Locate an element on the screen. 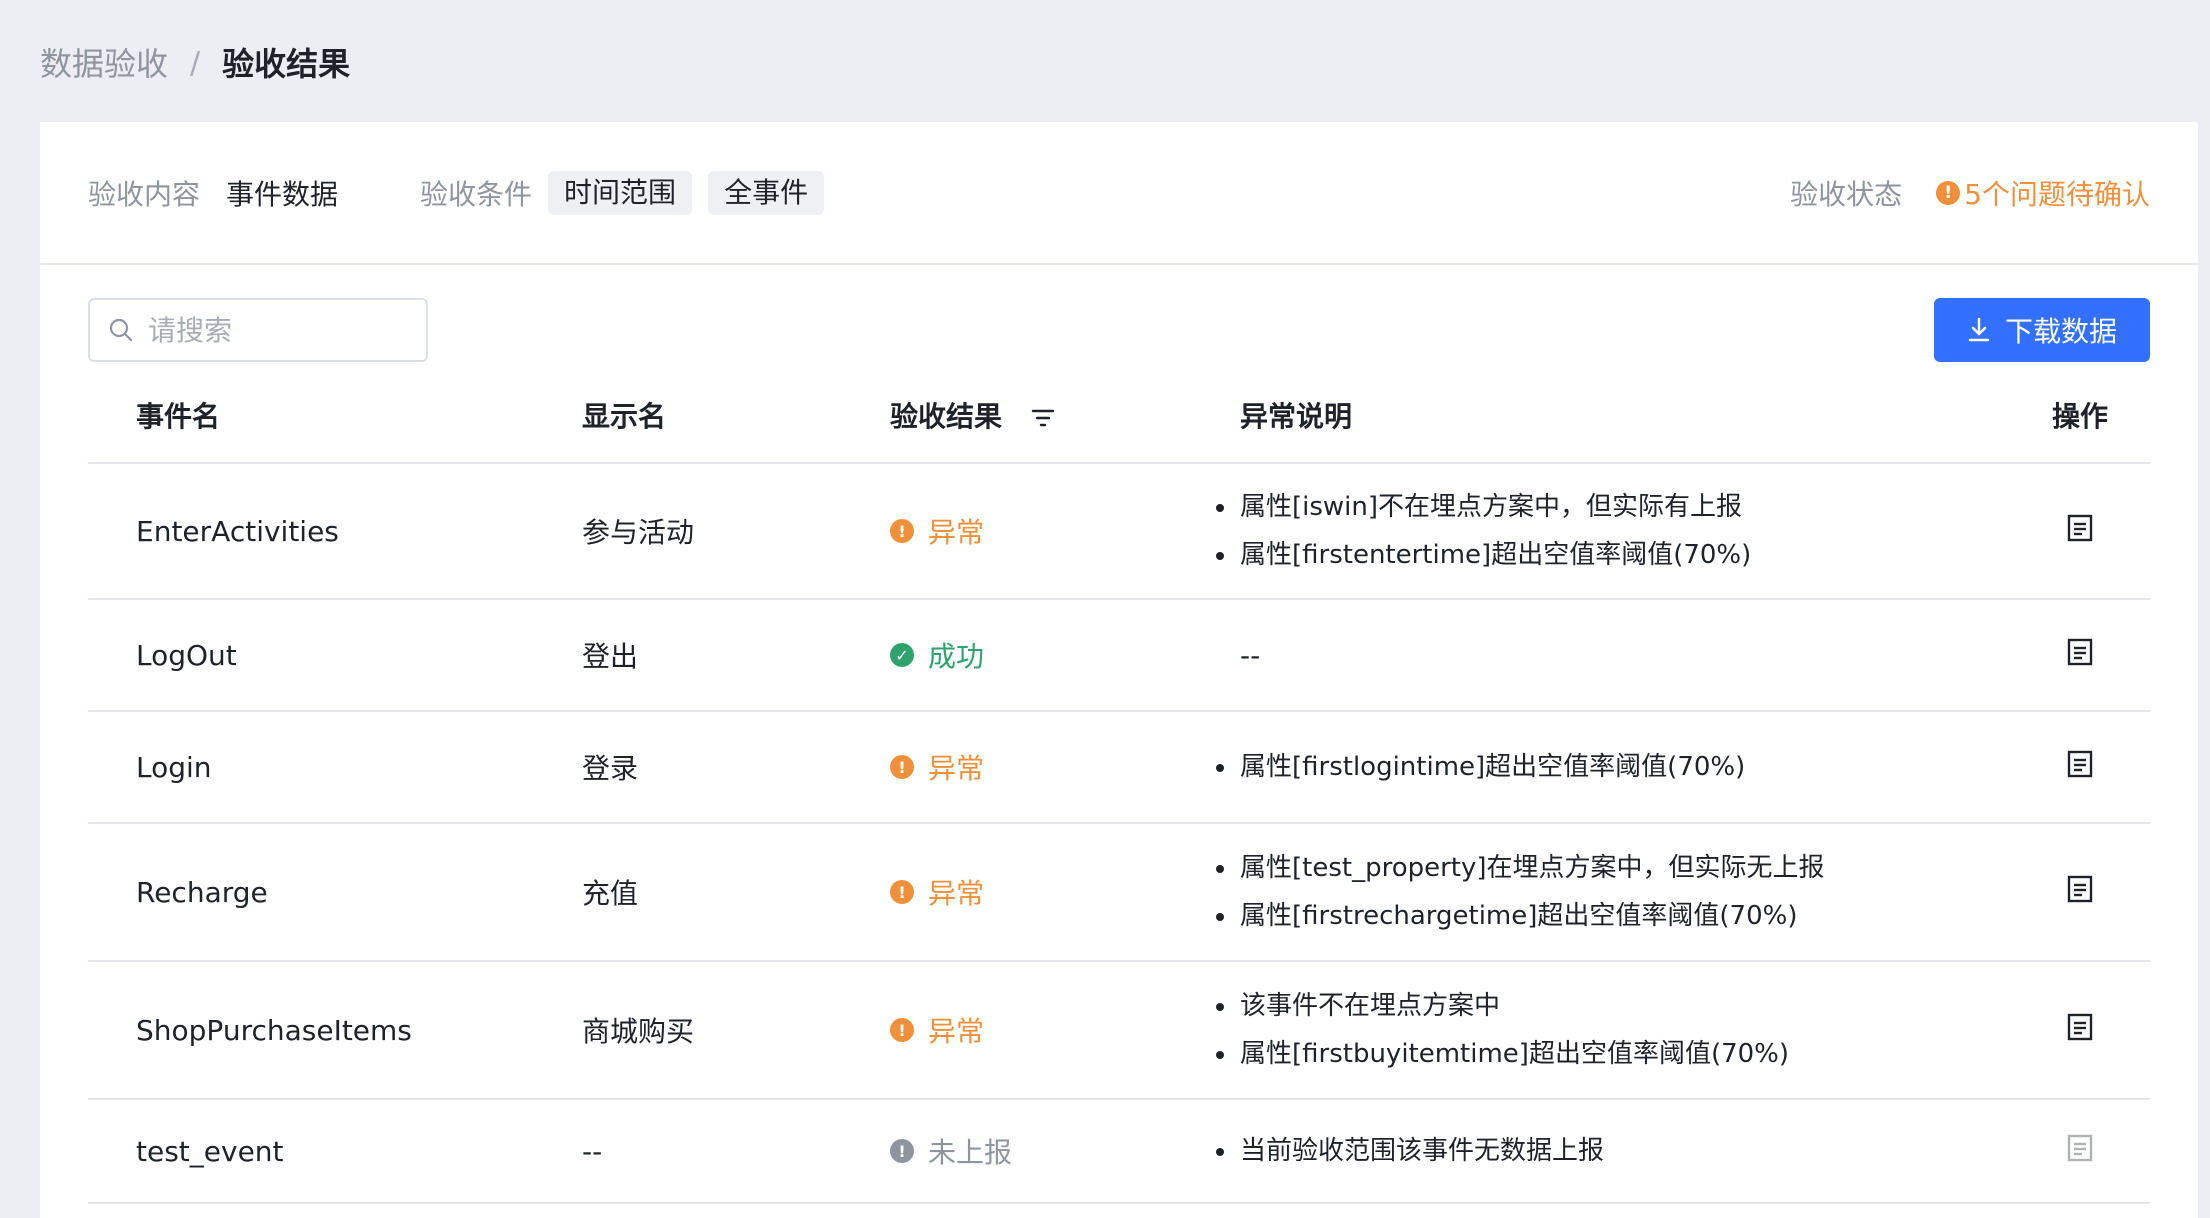 The height and width of the screenshot is (1218, 2210). search-input is located at coordinates (268, 330).